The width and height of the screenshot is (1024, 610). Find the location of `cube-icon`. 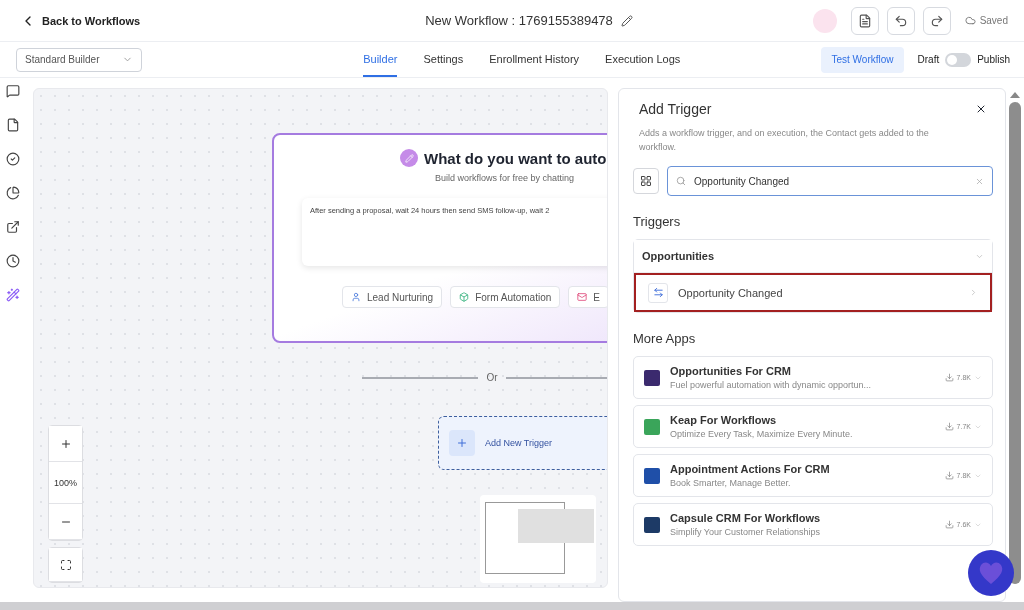

cube-icon is located at coordinates (464, 297).